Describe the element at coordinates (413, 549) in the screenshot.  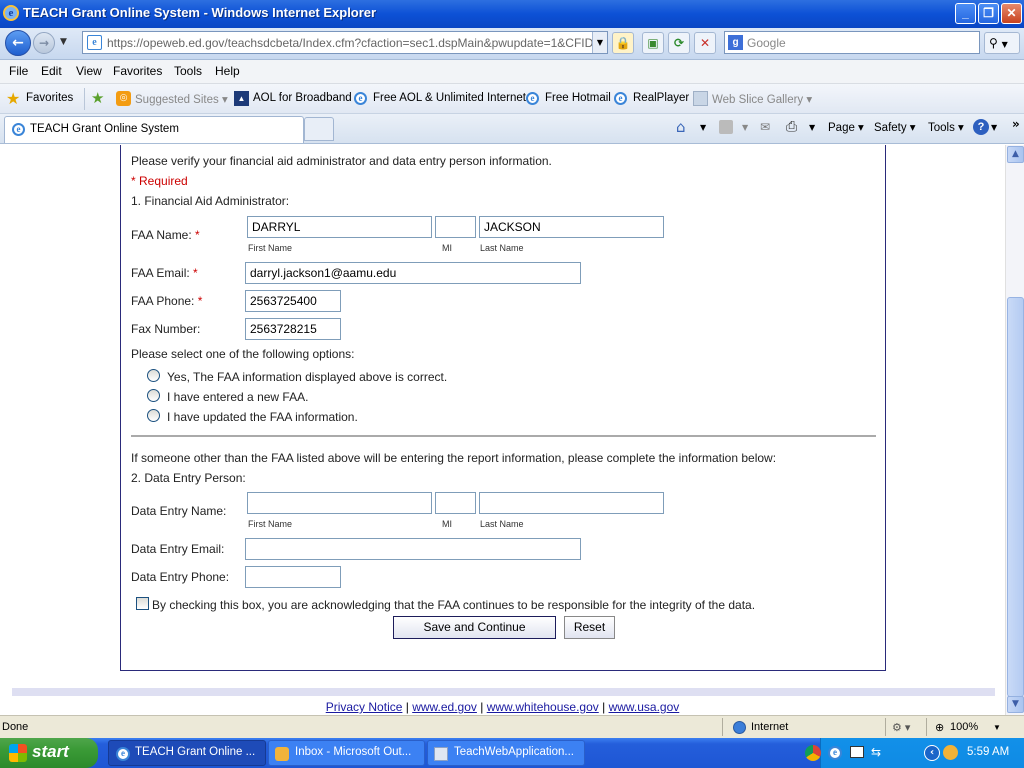
I see `de-email-input` at that location.